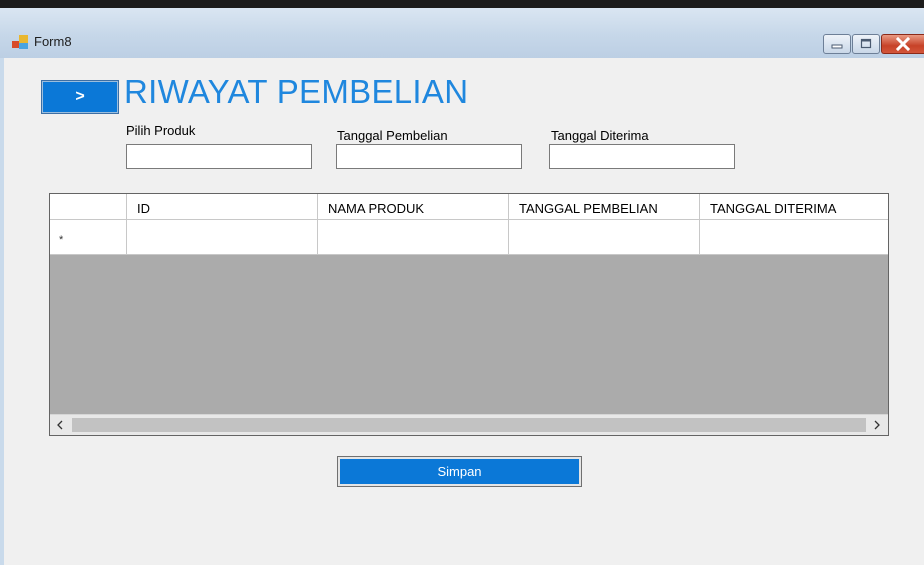 The width and height of the screenshot is (924, 565). What do you see at coordinates (80, 97) in the screenshot?
I see `nav-forward-button: >` at bounding box center [80, 97].